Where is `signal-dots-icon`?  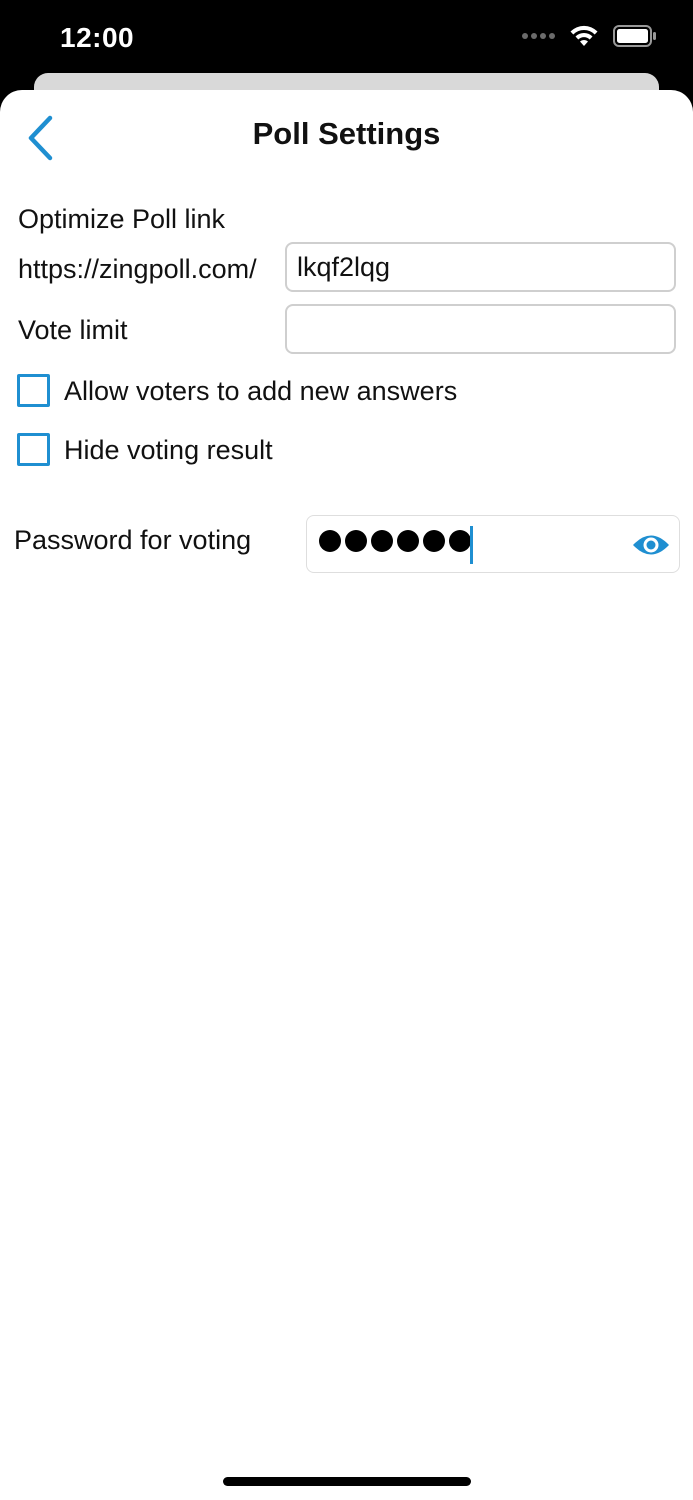 signal-dots-icon is located at coordinates (538, 36).